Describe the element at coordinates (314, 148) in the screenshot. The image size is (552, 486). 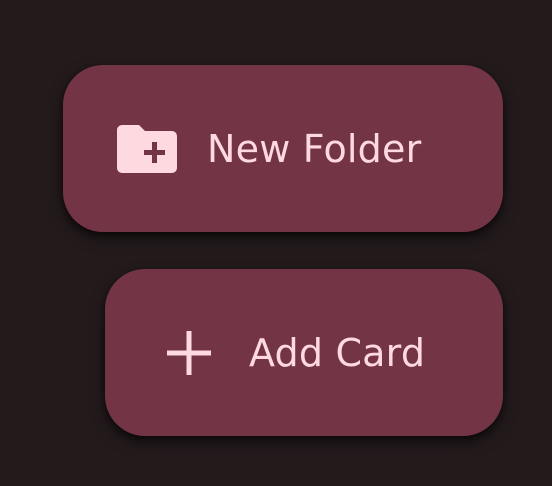
I see `new-folder-label: New Folder` at that location.